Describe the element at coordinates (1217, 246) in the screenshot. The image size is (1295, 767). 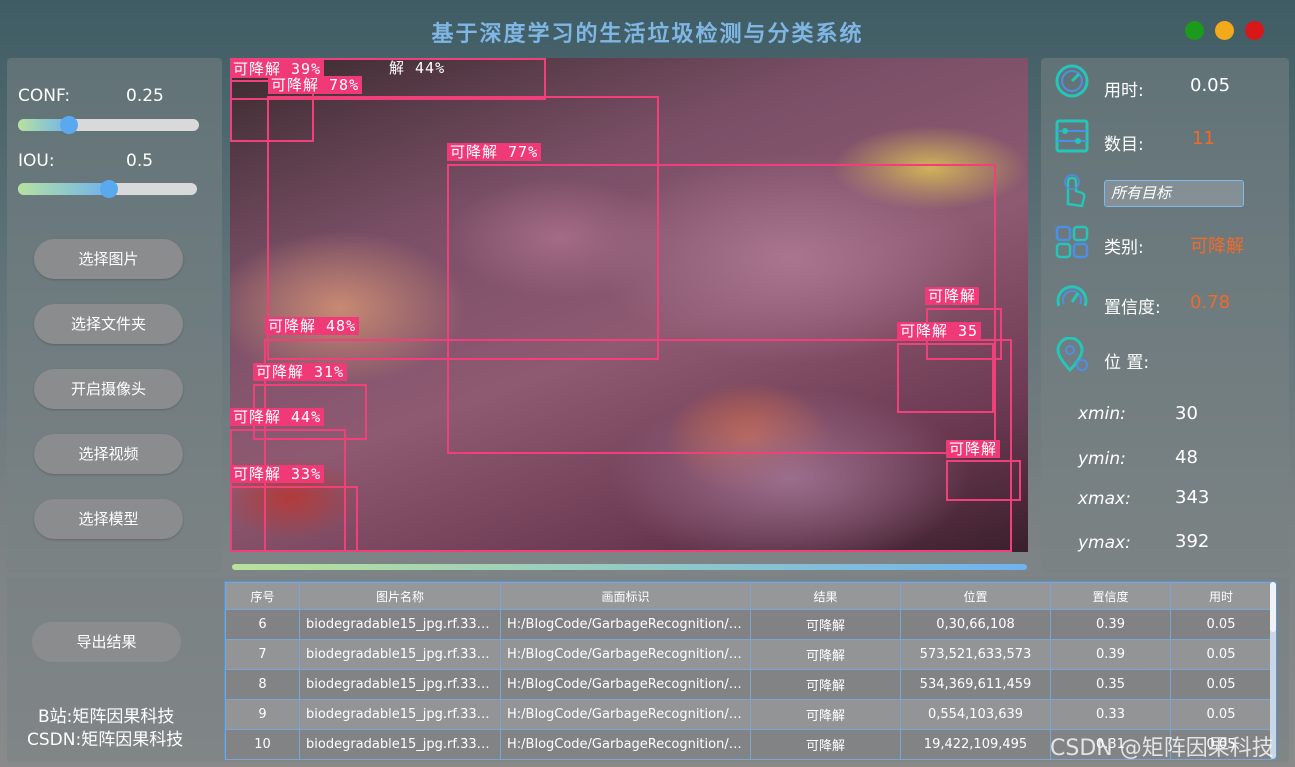
I see `category-value: 可降解` at that location.